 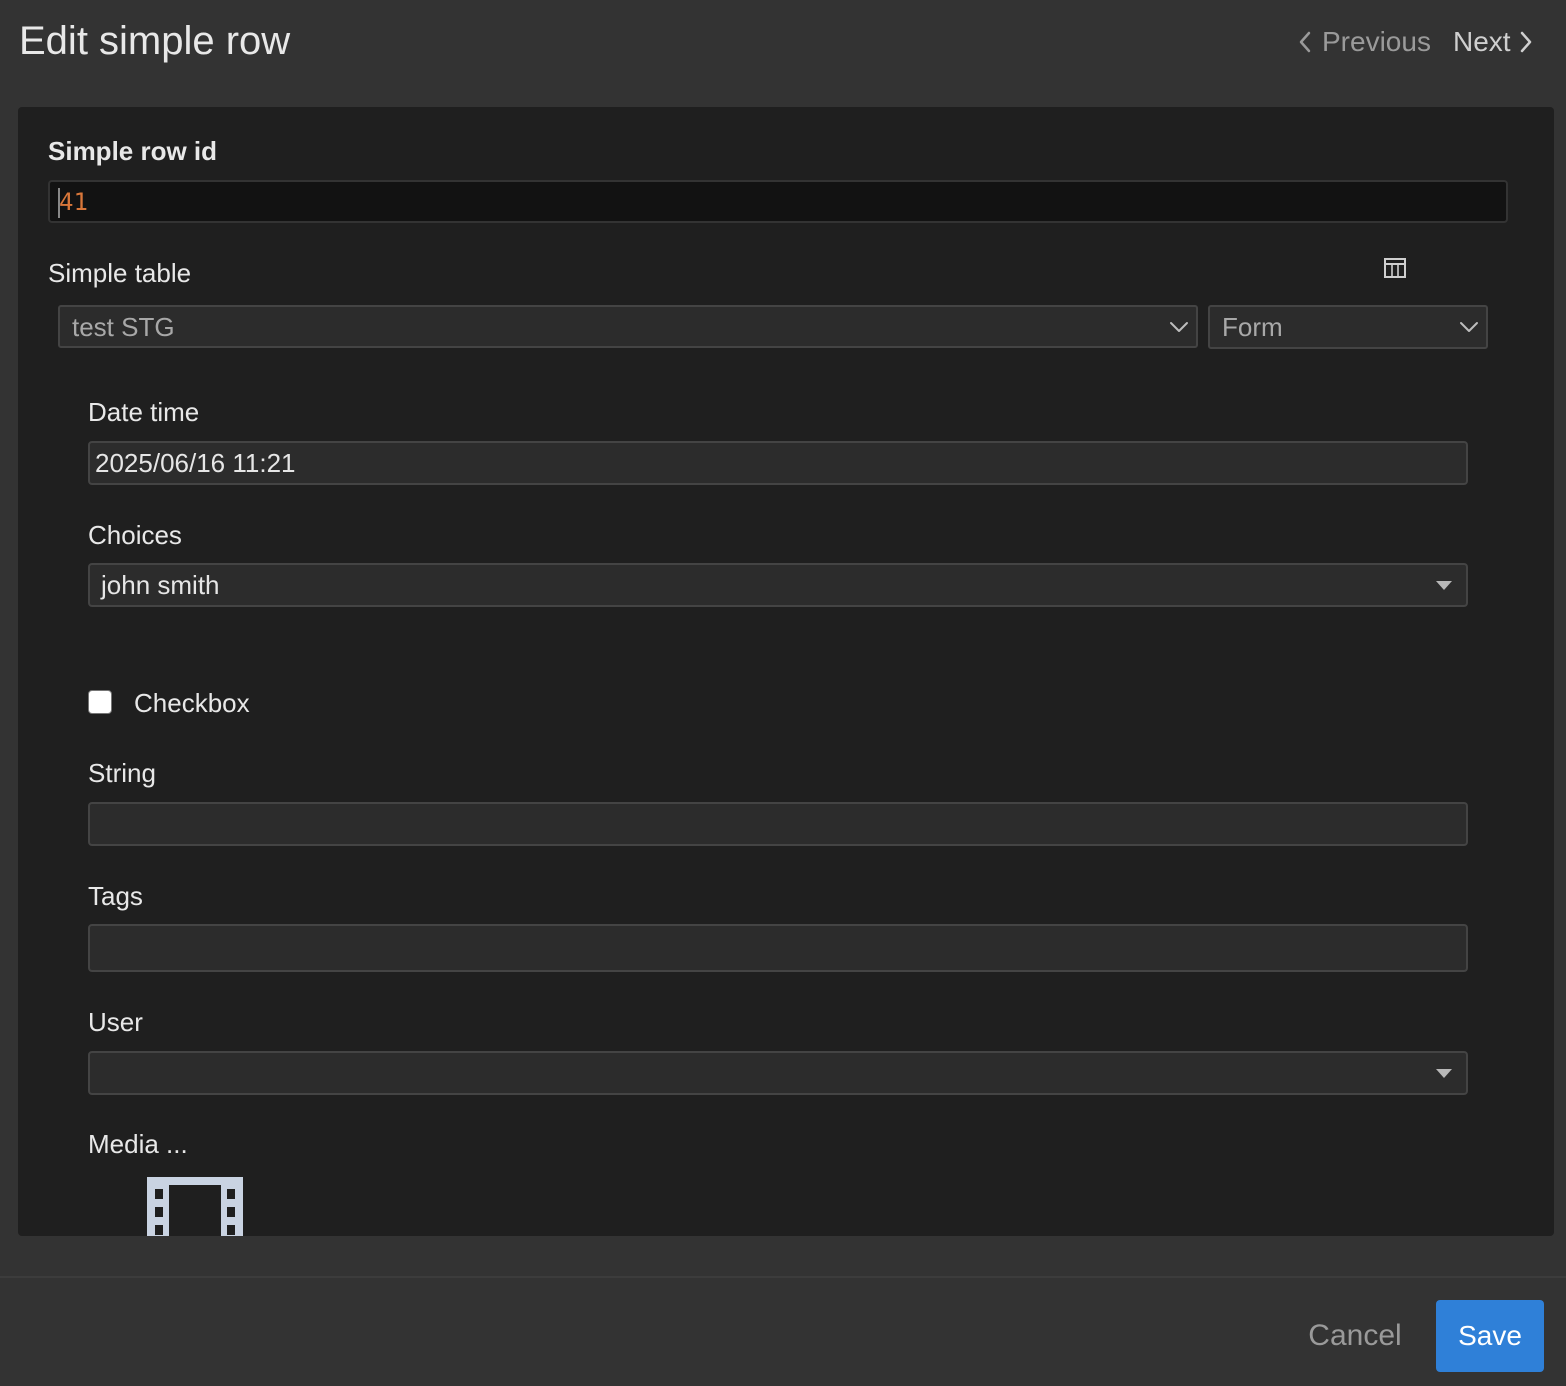 What do you see at coordinates (1348, 327) in the screenshot?
I see `view-mode-select: Form` at bounding box center [1348, 327].